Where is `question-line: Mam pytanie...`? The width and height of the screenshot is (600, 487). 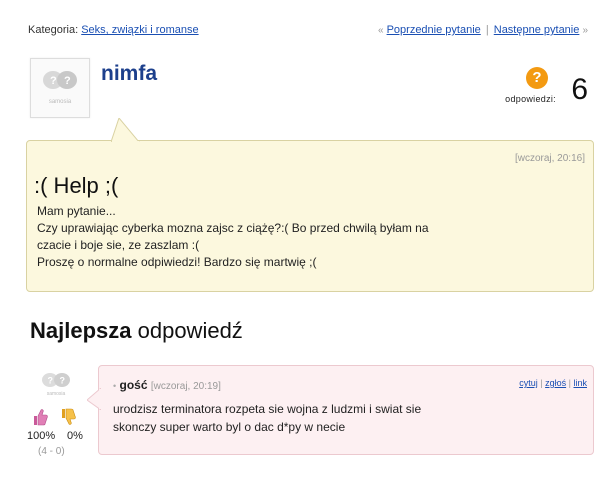
question-line: Mam pytanie... is located at coordinates (76, 211).